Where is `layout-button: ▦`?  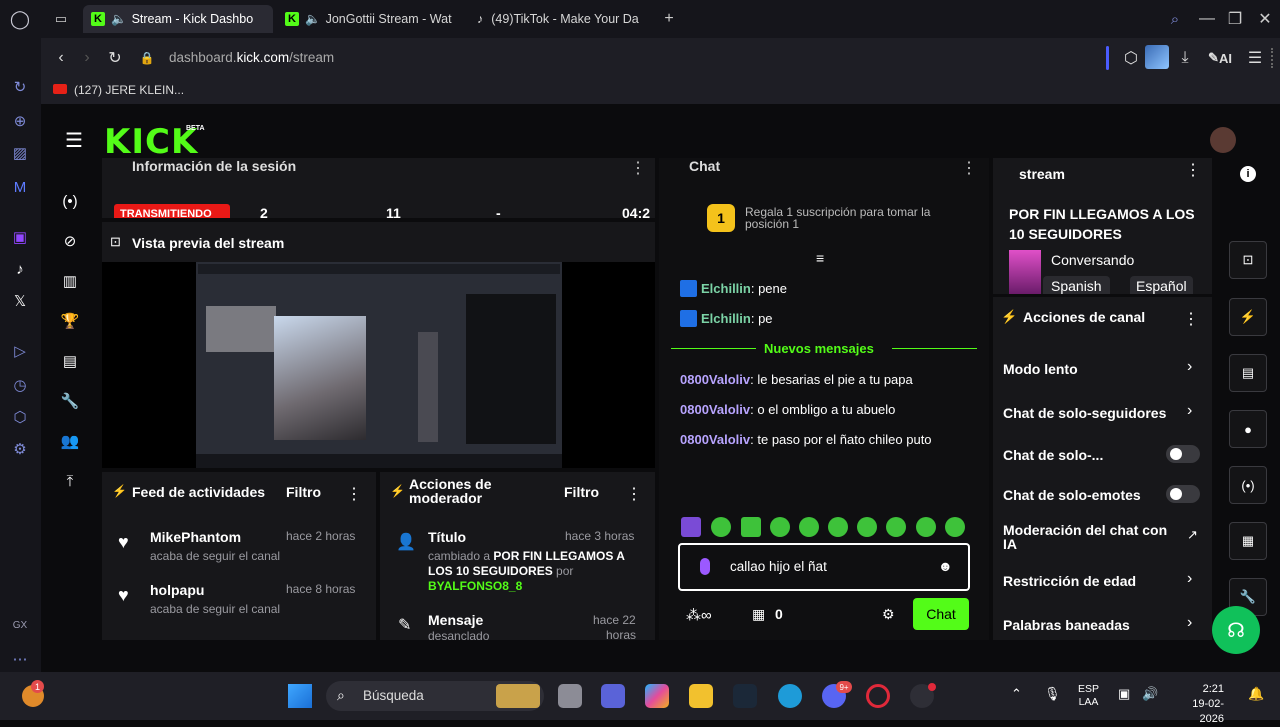
layout-button: ▦ is located at coordinates (1248, 541).